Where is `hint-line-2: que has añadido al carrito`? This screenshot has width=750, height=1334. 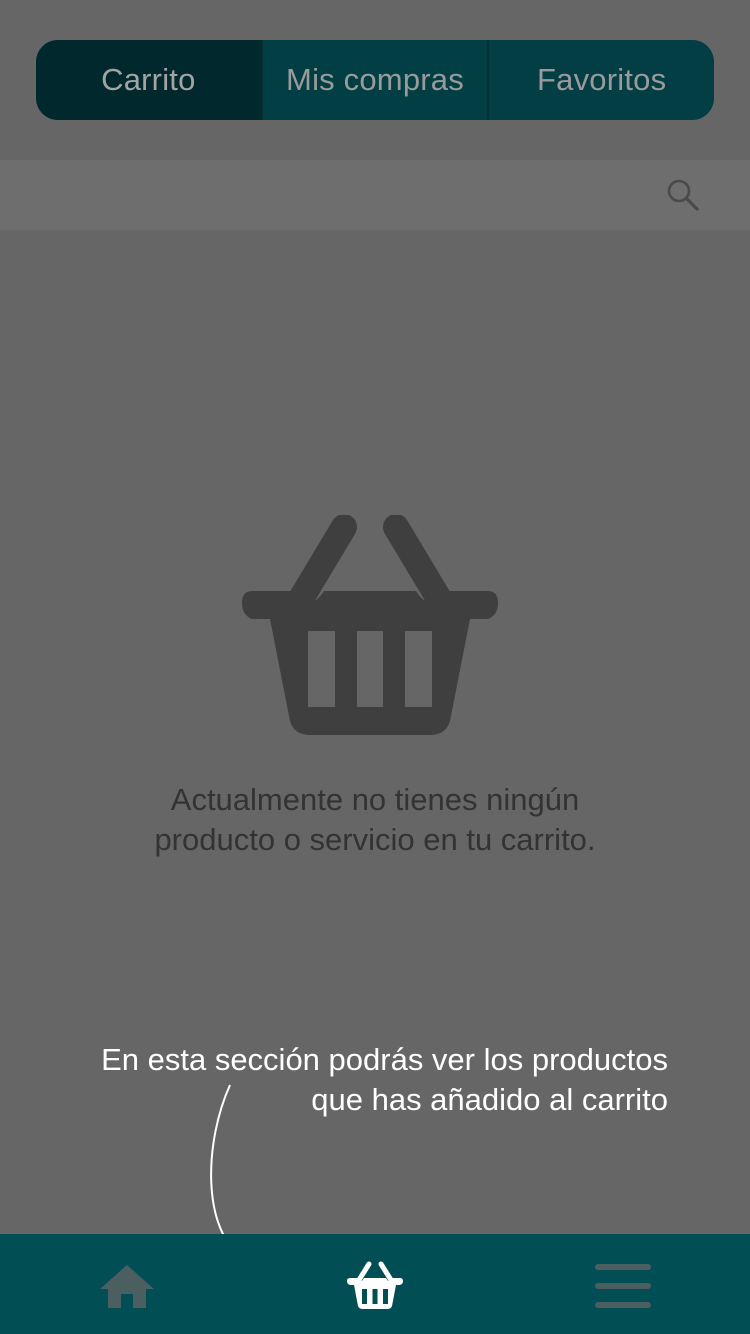 hint-line-2: que has añadido al carrito is located at coordinates (489, 1099).